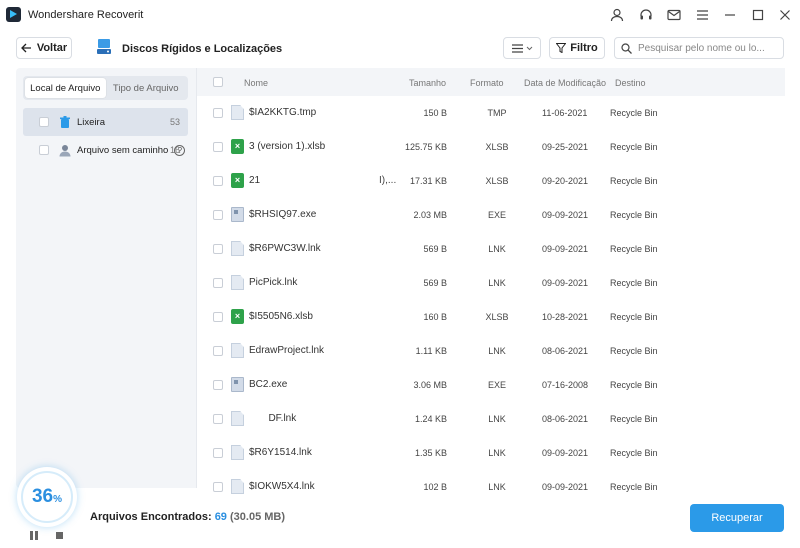  I want to click on search-input, so click(708, 48).